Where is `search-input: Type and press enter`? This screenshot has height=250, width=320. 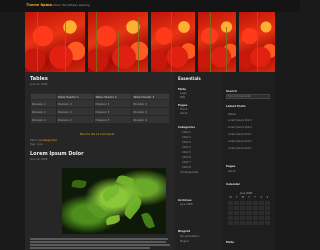 search-input: Type and press enter is located at coordinates (248, 96).